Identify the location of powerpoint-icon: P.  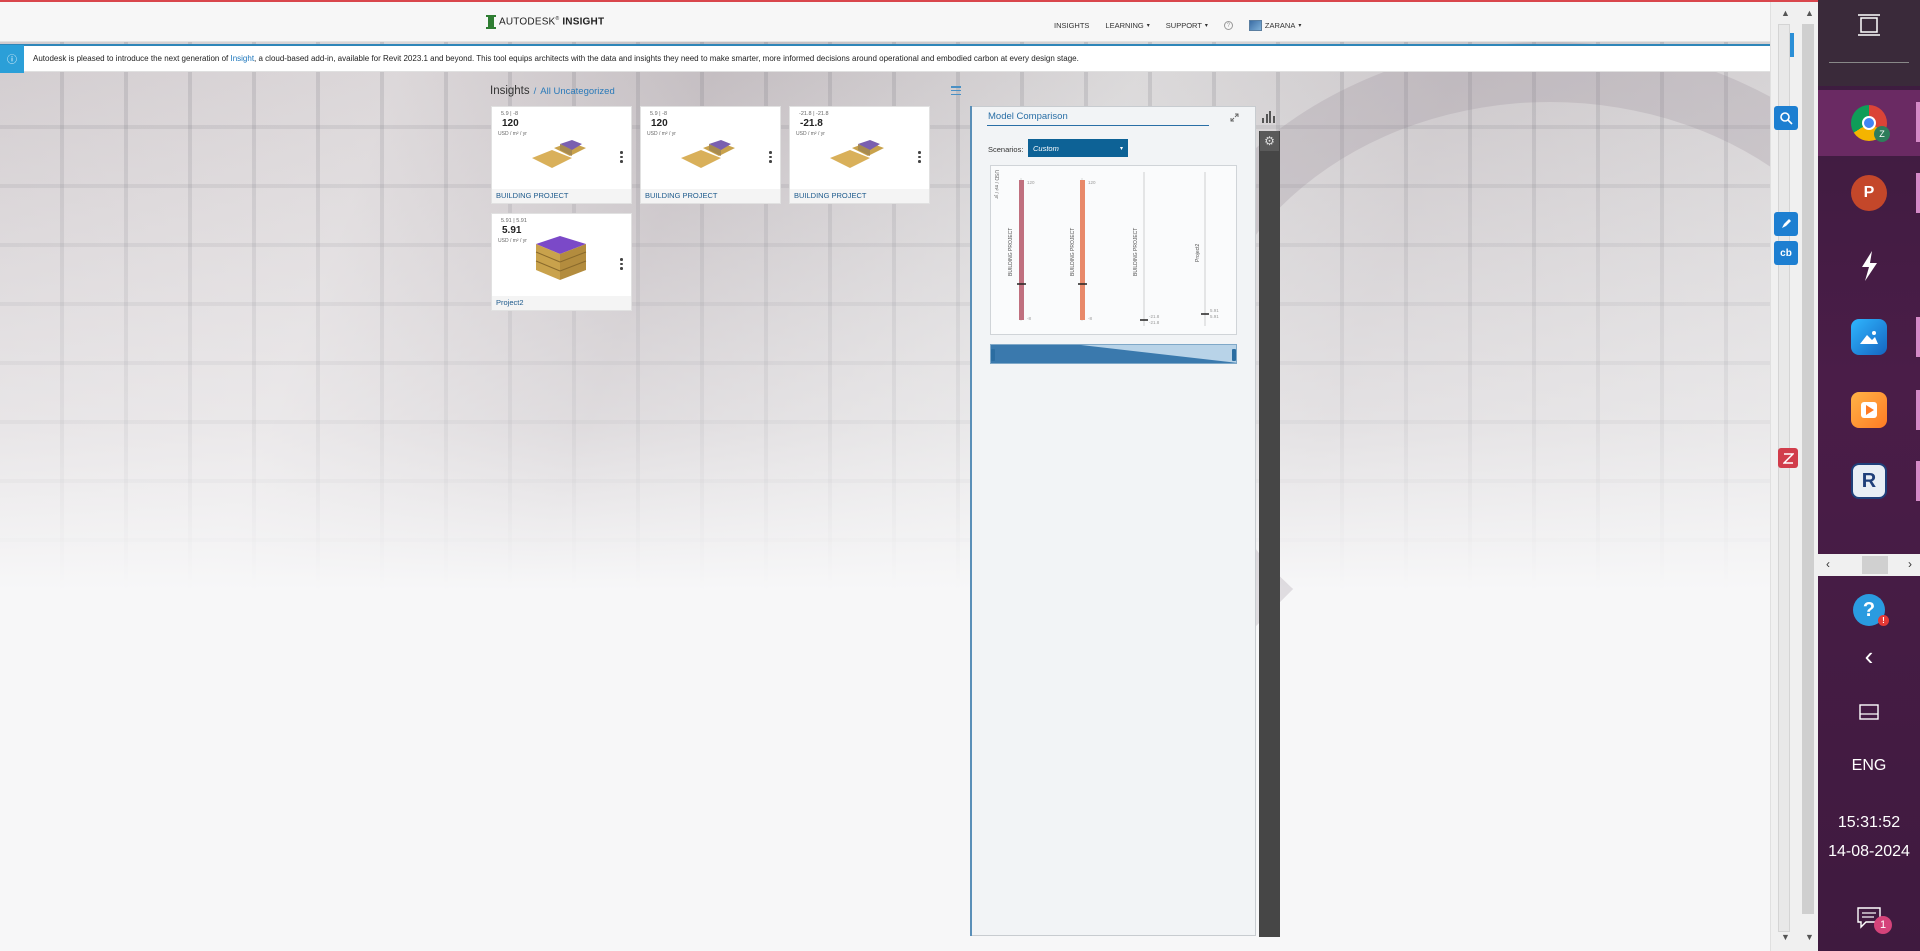
(1869, 193).